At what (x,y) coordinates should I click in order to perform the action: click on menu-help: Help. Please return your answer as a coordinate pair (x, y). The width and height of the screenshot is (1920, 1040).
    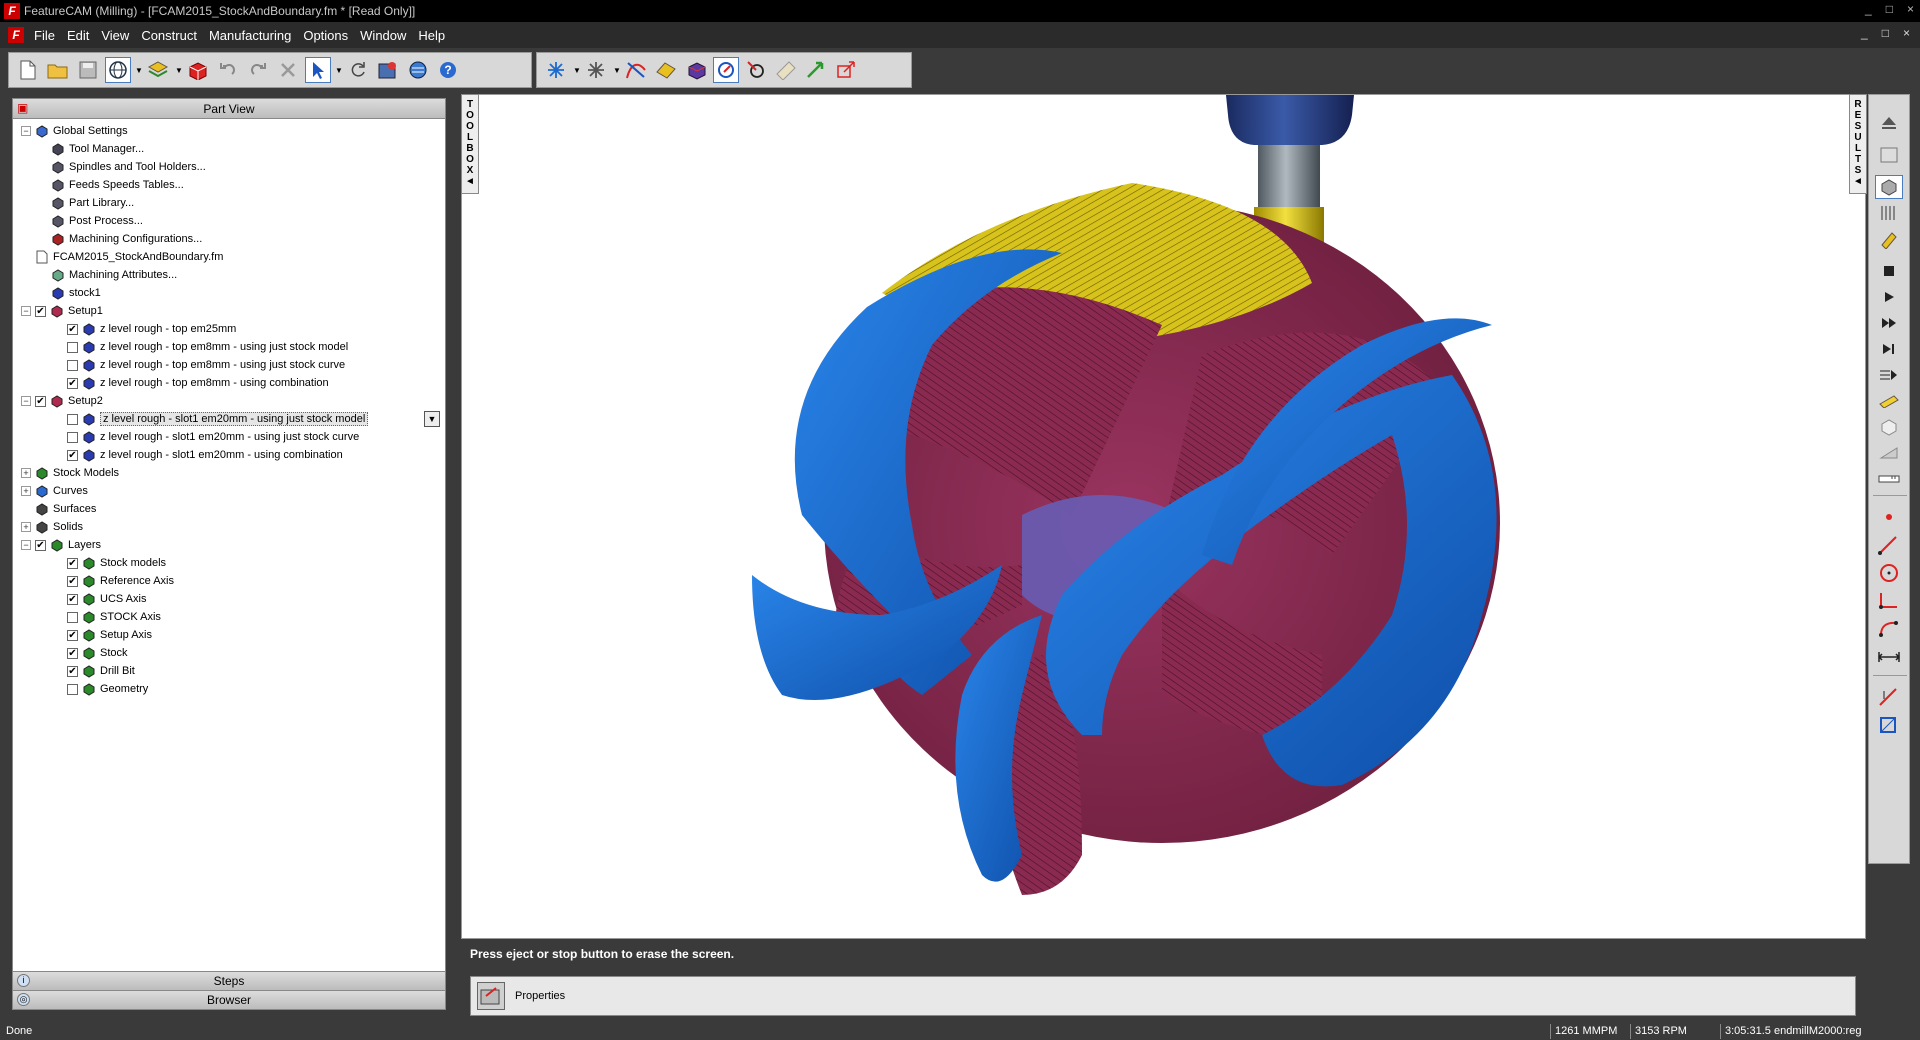
    Looking at the image, I should click on (431, 35).